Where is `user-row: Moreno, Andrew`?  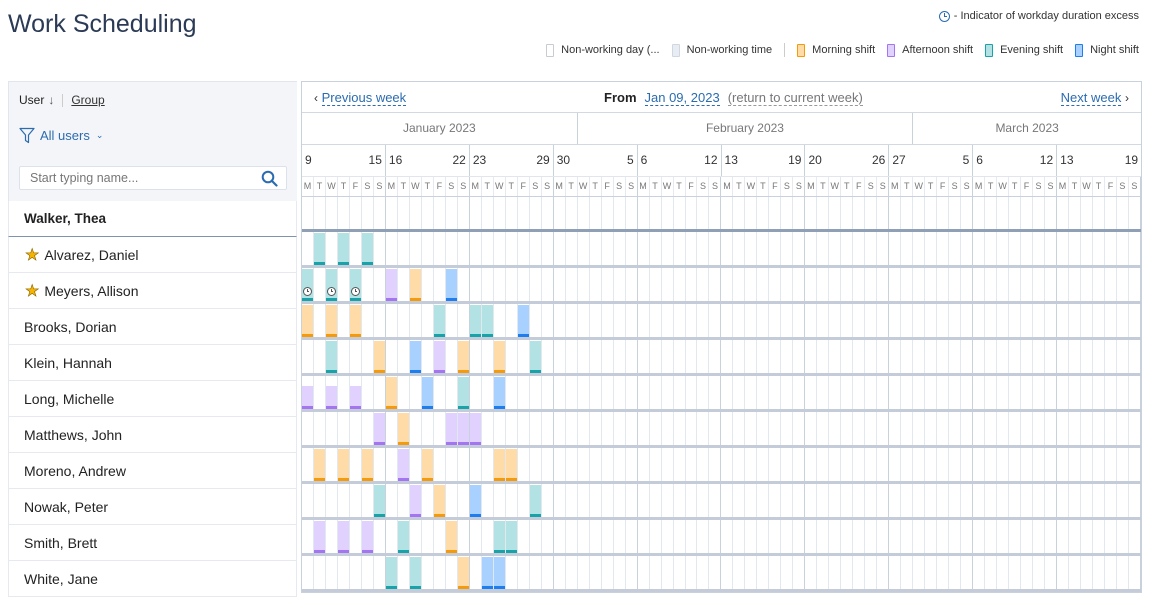
user-row: Moreno, Andrew is located at coordinates (152, 471).